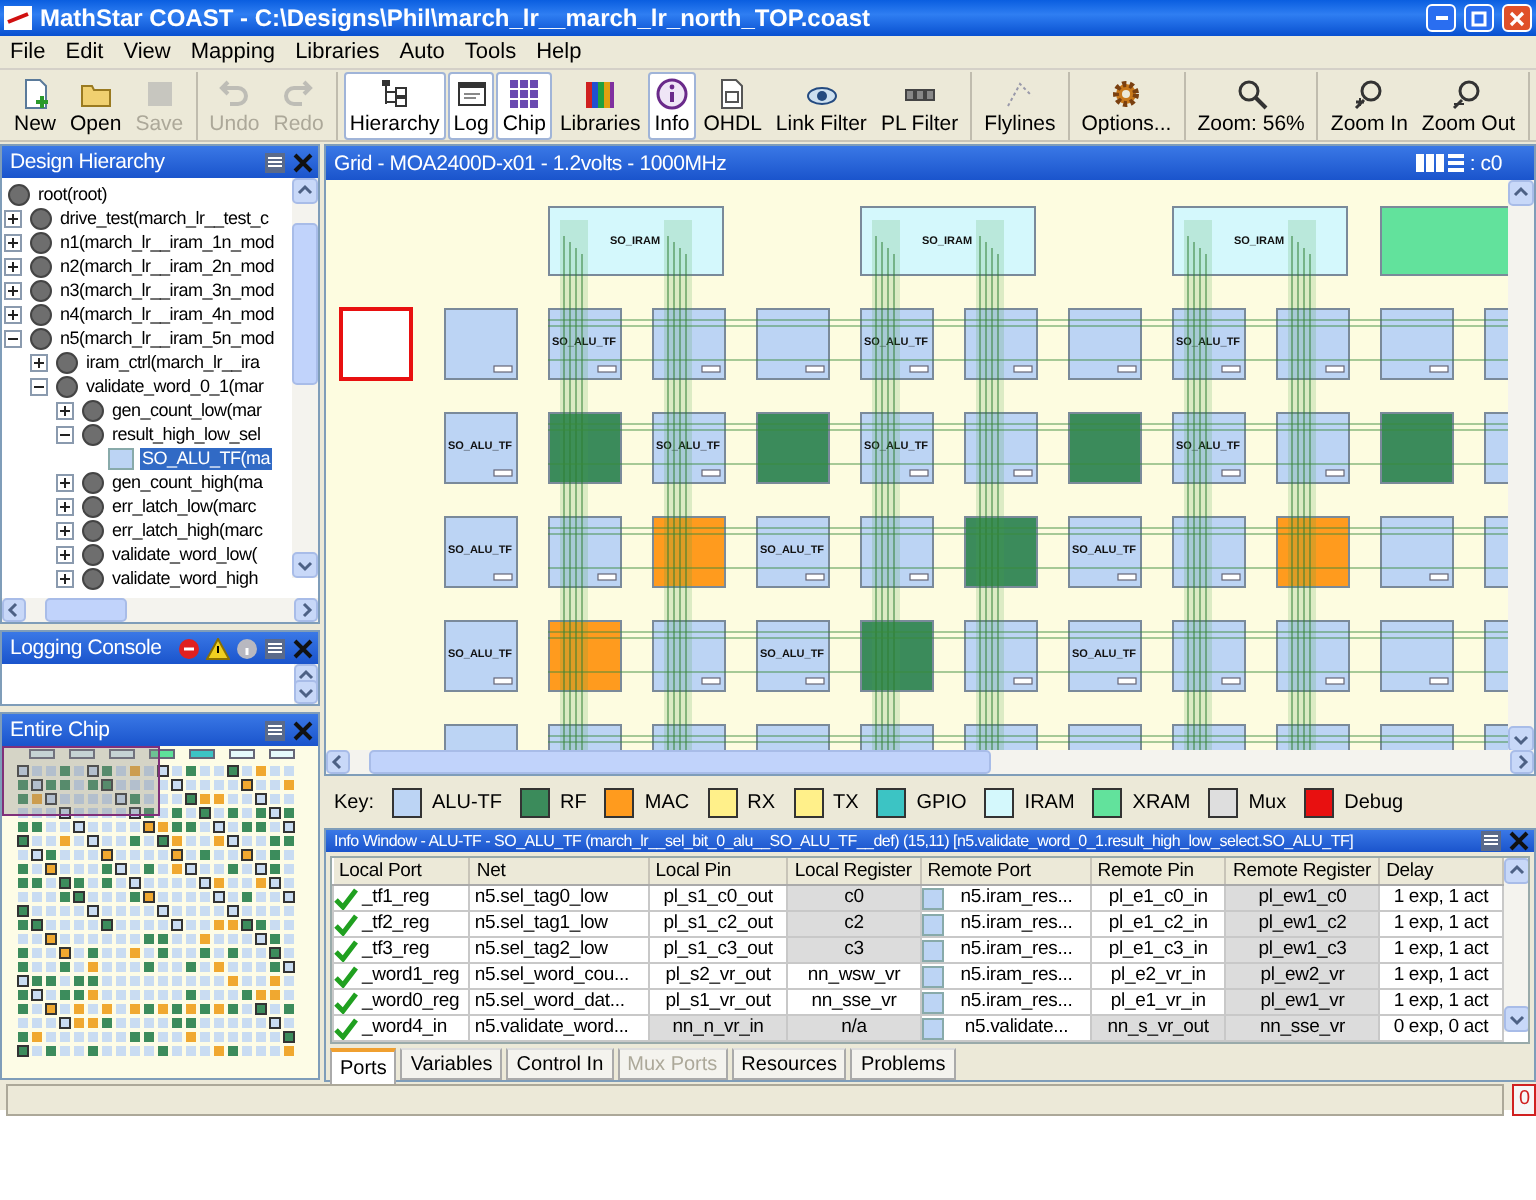 The height and width of the screenshot is (1200, 1536). Describe the element at coordinates (490, 52) in the screenshot. I see `menu-item: Tools` at that location.